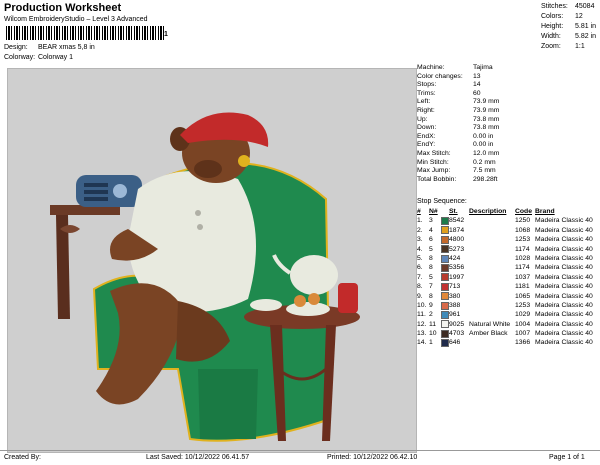 Image resolution: width=600 pixels, height=465 pixels. I want to click on colorway-value: Colorway 1, so click(56, 57).